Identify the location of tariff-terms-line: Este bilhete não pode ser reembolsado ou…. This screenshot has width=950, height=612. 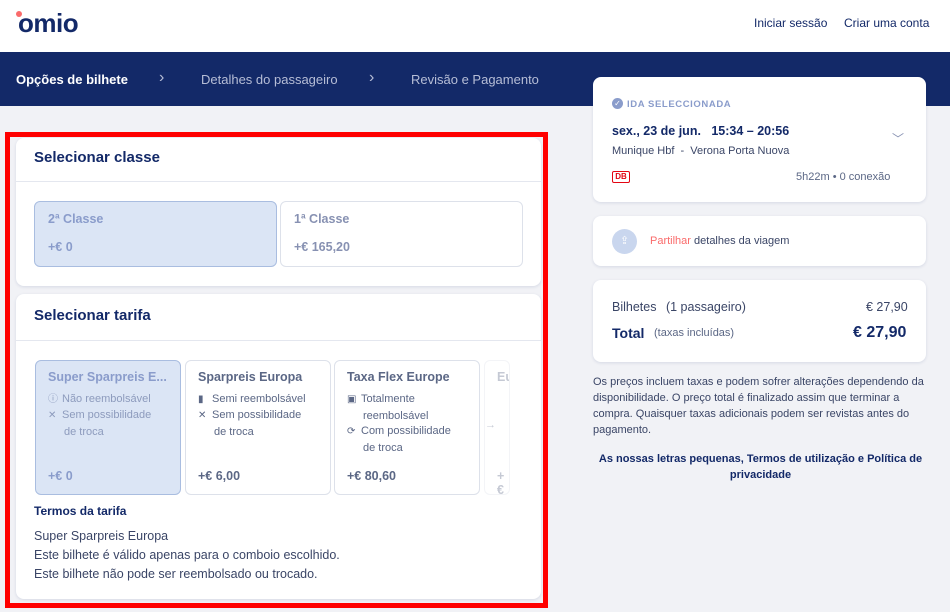
(176, 574).